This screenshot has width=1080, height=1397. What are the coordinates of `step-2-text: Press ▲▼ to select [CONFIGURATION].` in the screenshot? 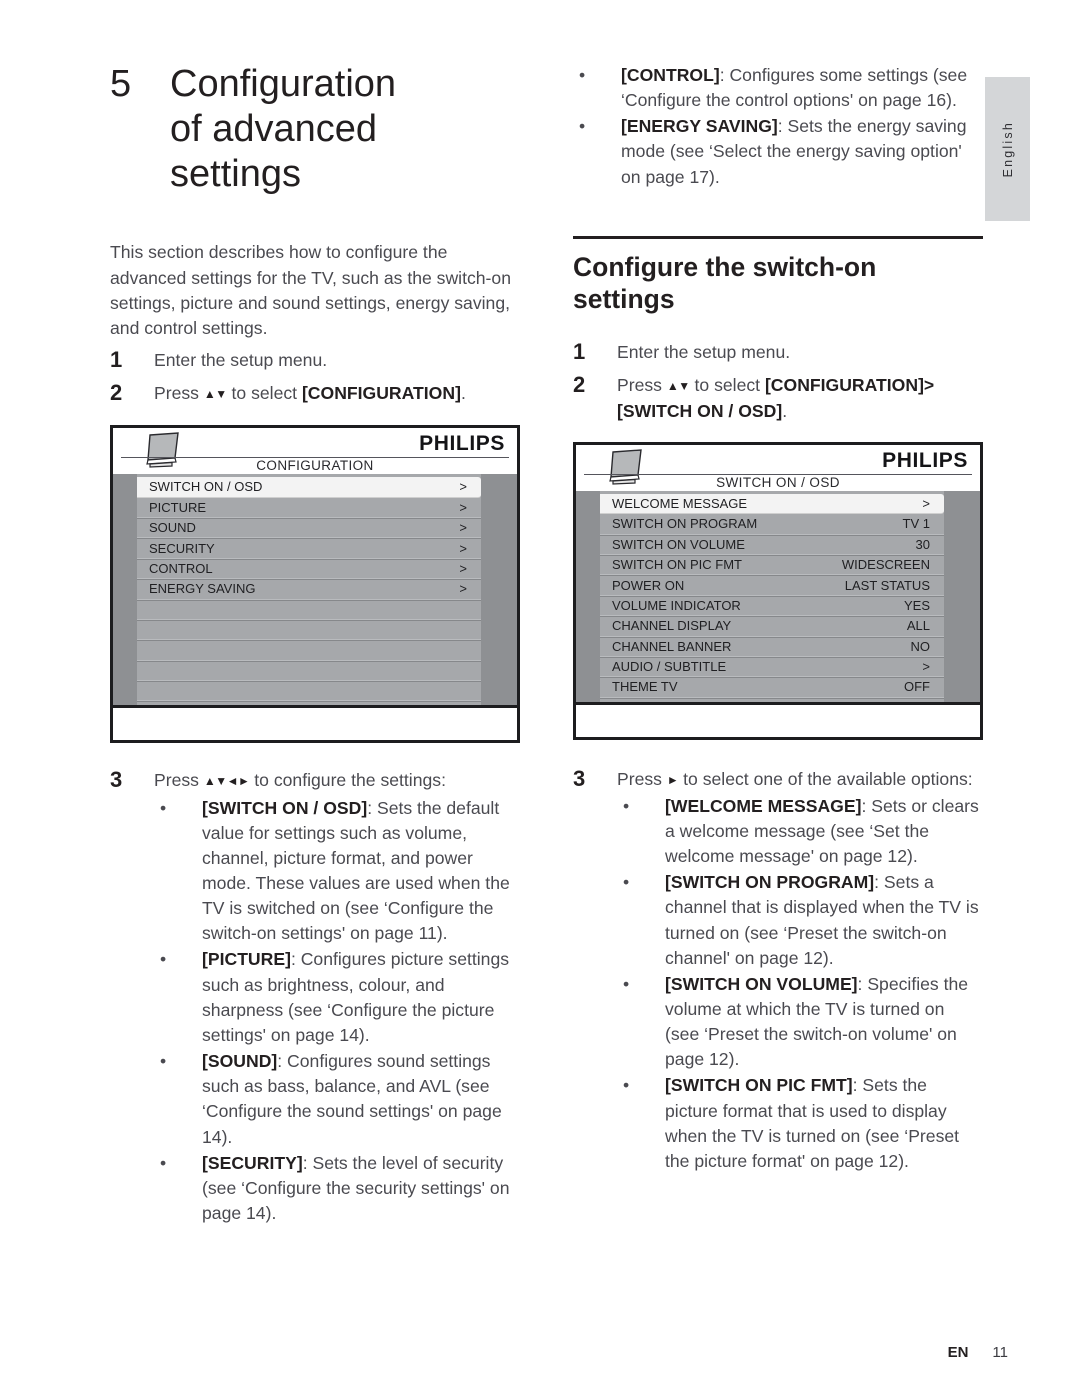 It's located at (310, 392).